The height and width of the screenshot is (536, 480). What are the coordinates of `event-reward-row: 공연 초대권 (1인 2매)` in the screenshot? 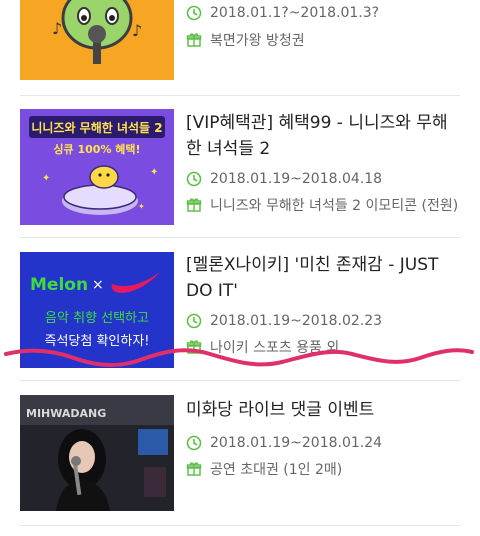 It's located at (264, 469).